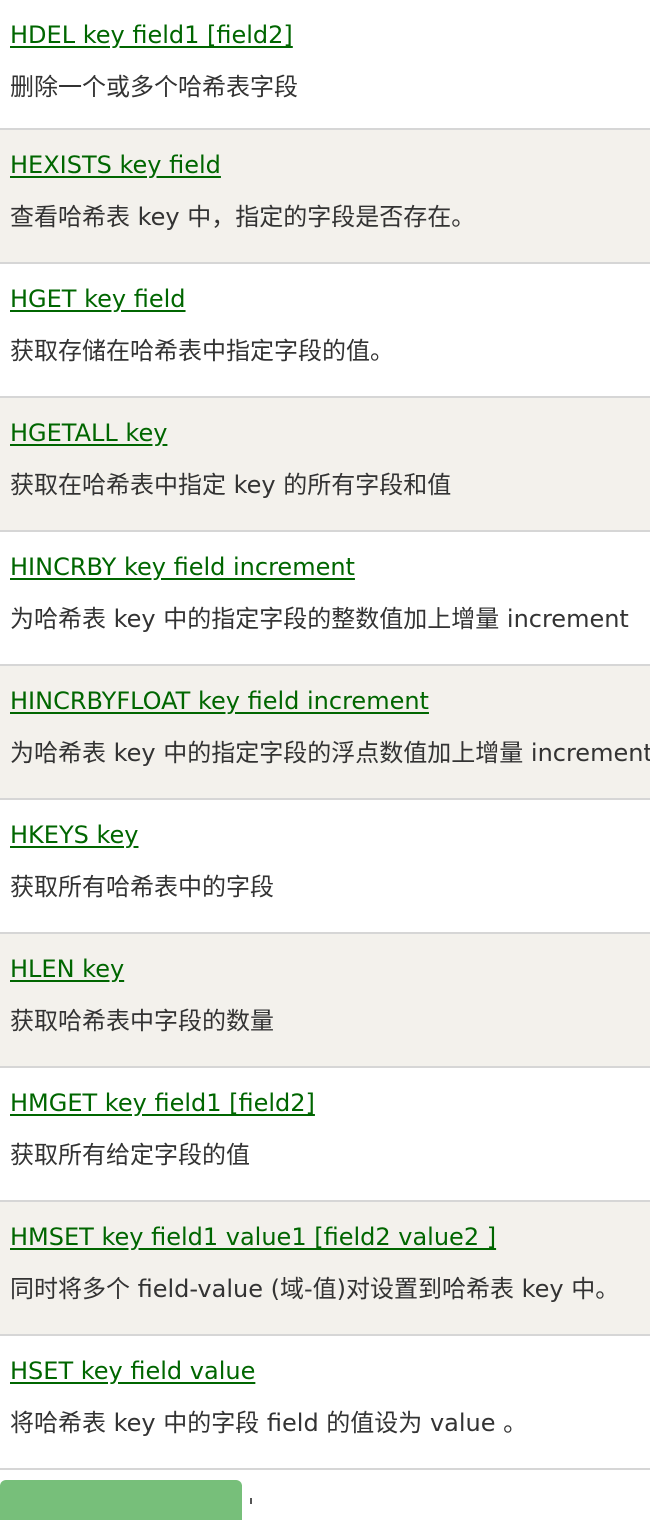 This screenshot has width=650, height=1520. I want to click on bottom-toolbar, so click(325, 1495).